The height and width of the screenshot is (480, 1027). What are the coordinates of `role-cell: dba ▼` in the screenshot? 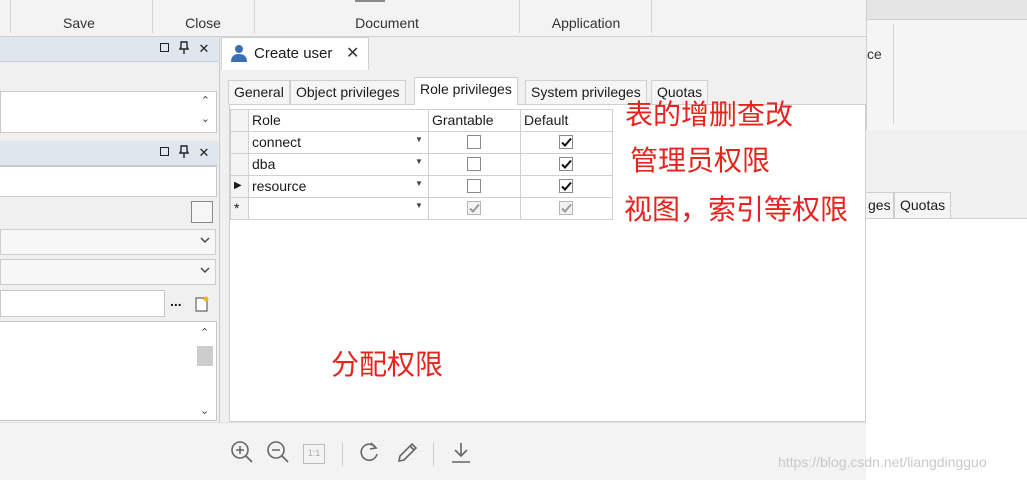 It's located at (339, 165).